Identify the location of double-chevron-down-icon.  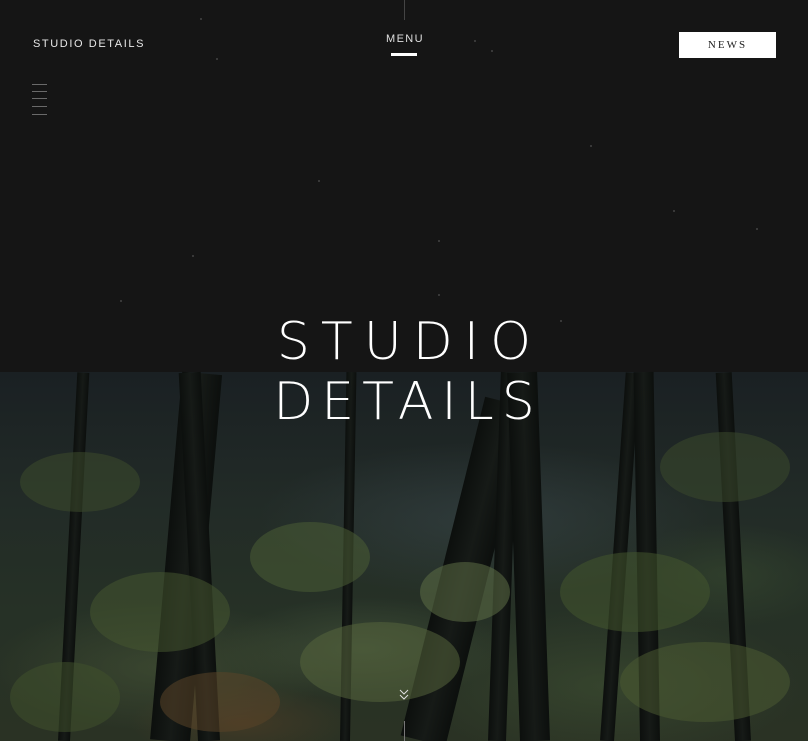
(404, 695).